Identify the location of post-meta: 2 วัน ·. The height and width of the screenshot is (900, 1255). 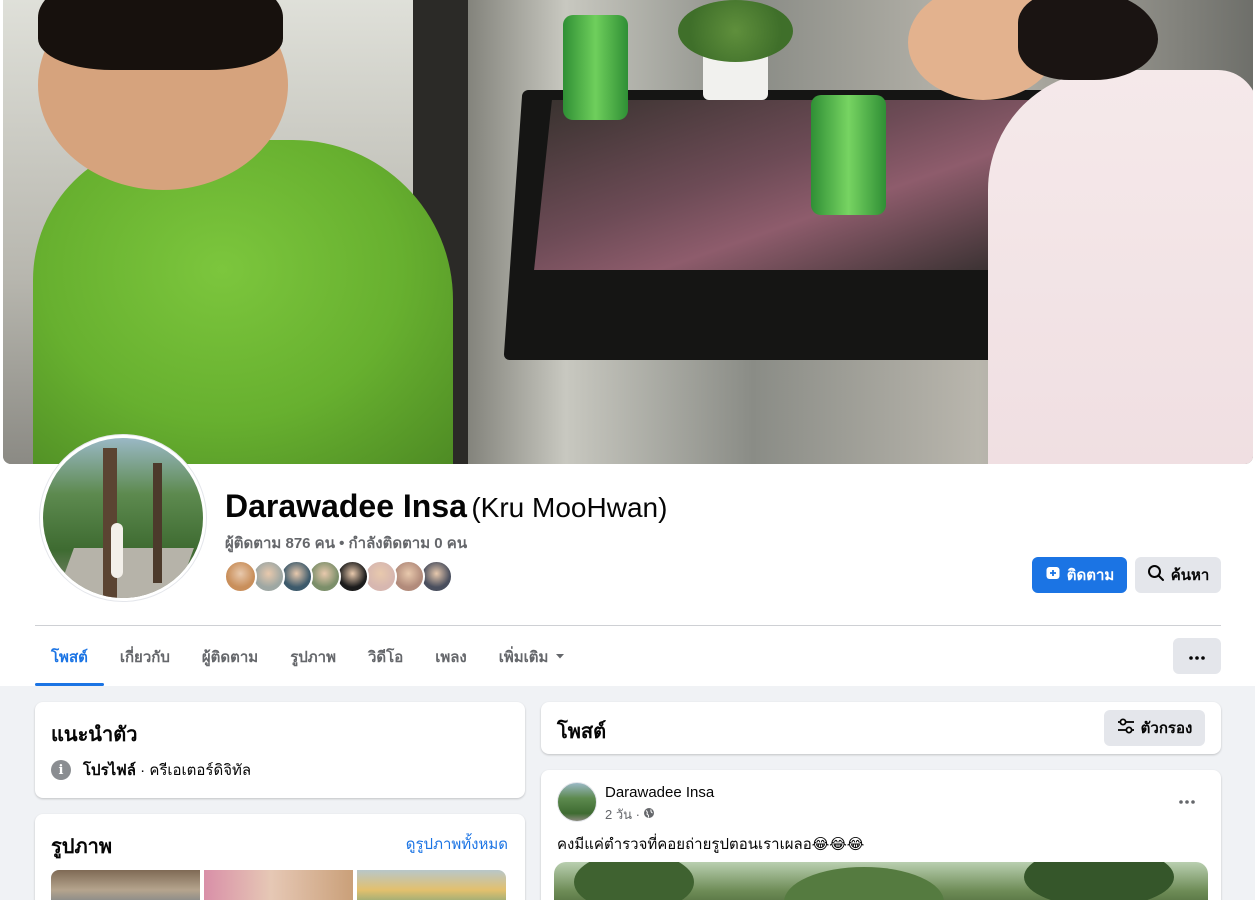
(630, 814).